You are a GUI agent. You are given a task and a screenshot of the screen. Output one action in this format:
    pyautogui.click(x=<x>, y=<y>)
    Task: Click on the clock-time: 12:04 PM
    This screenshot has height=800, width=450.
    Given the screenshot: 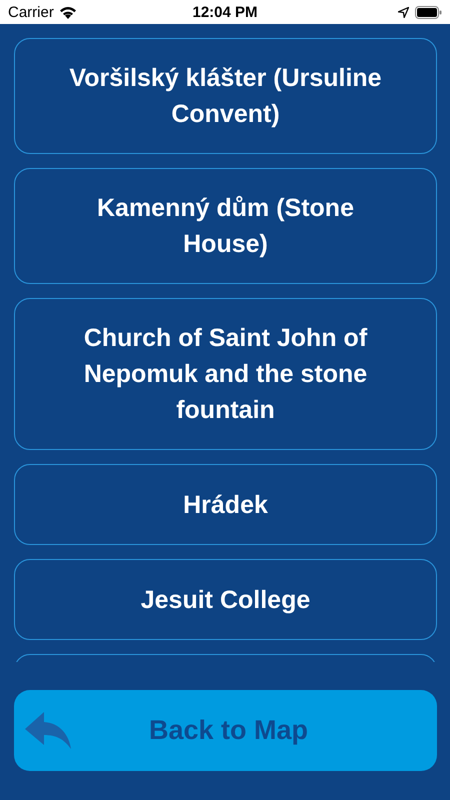 What is the action you would take?
    pyautogui.click(x=225, y=12)
    